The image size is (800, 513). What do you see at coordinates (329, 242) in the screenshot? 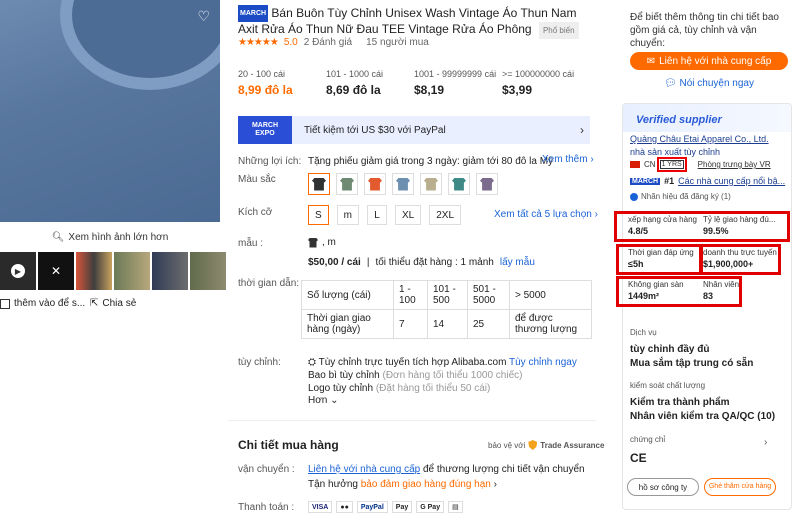
I see `style-value: , m` at bounding box center [329, 242].